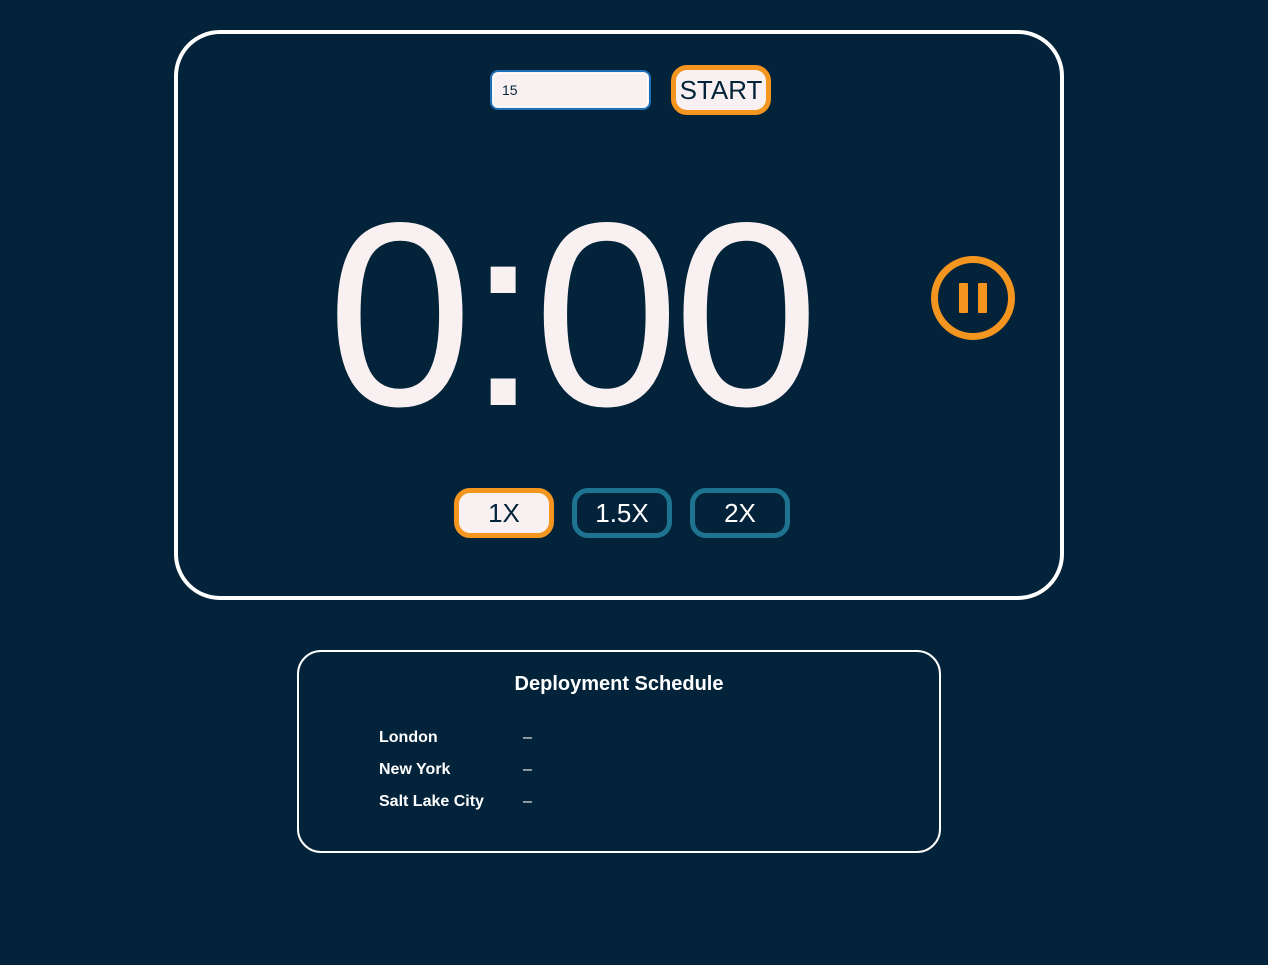 The image size is (1268, 965). I want to click on schedule-city: New York, so click(415, 769).